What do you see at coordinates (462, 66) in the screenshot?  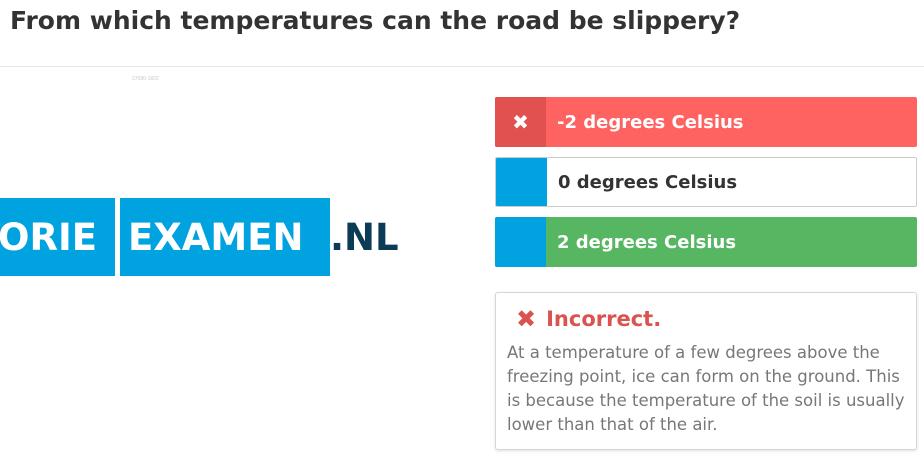 I see `header-divider` at bounding box center [462, 66].